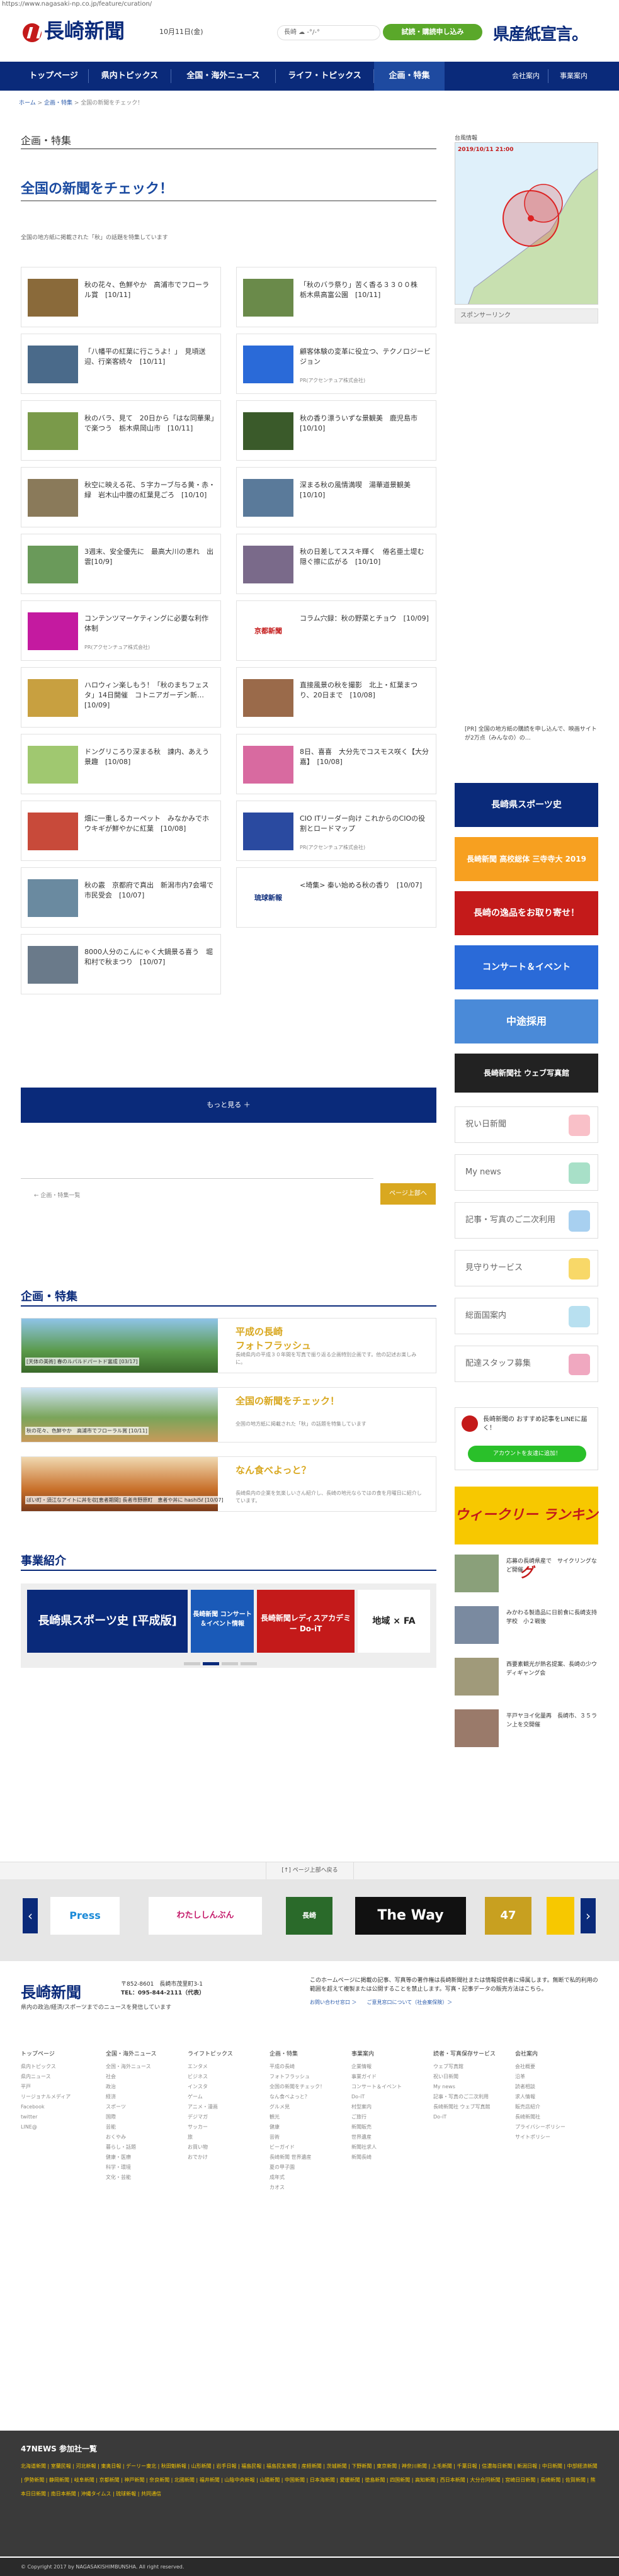  I want to click on article-card: ドングリころり深まる秋 諫内、あえう景趣 [10/08], so click(121, 764).